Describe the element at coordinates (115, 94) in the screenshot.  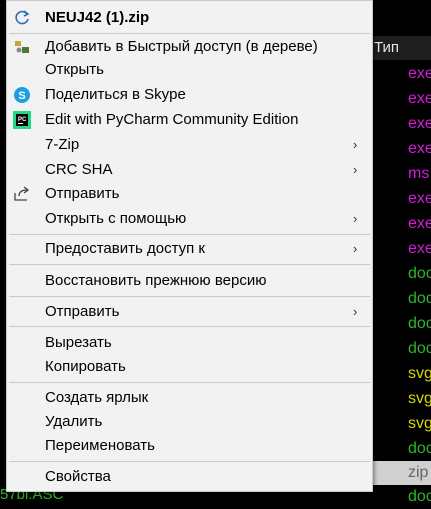
I see `menu-item-label: Поделиться в Skype` at that location.